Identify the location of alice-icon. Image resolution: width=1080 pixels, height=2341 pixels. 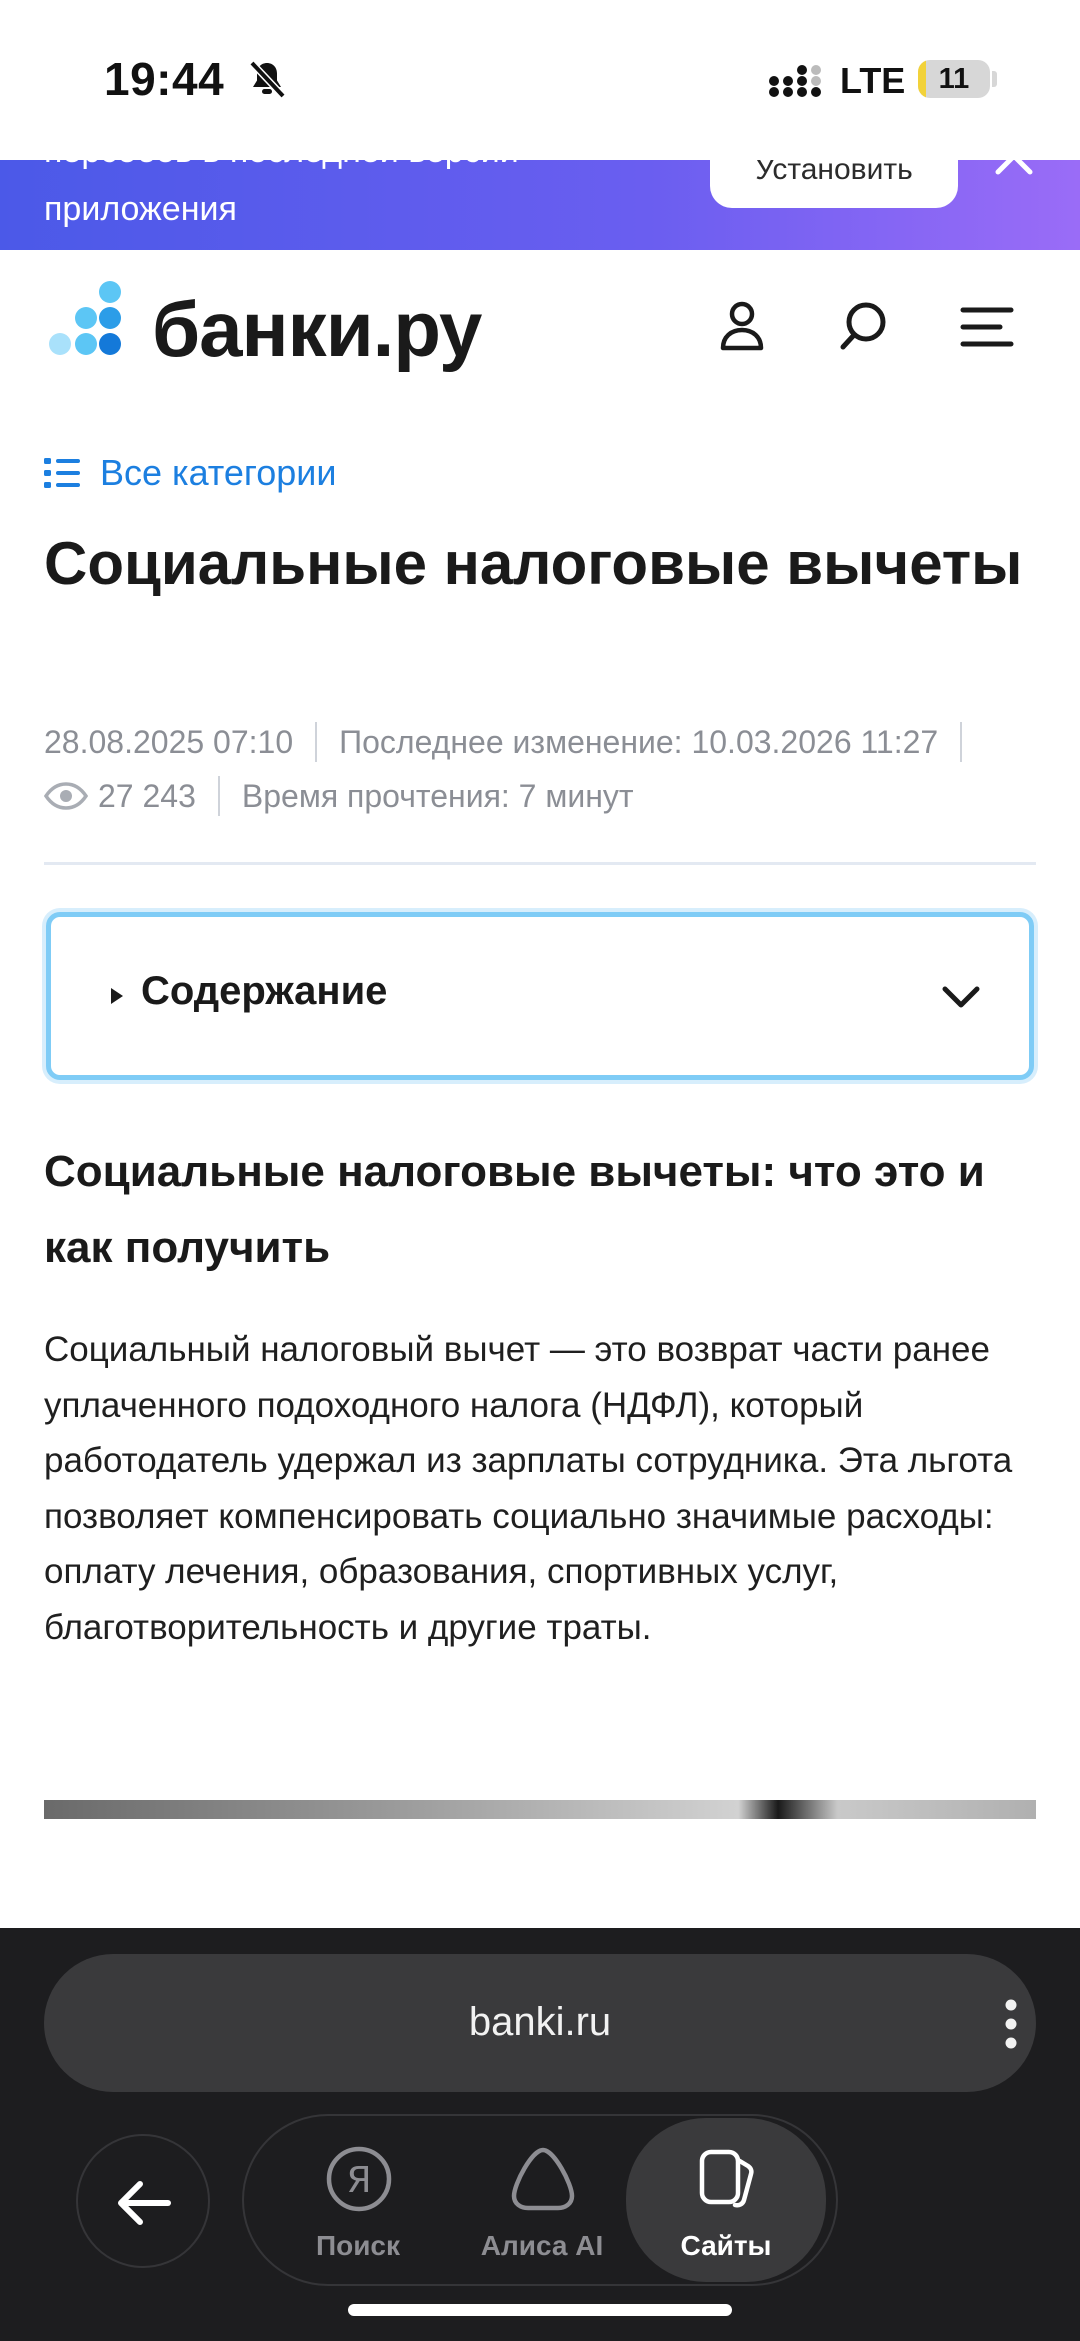
(543, 2179).